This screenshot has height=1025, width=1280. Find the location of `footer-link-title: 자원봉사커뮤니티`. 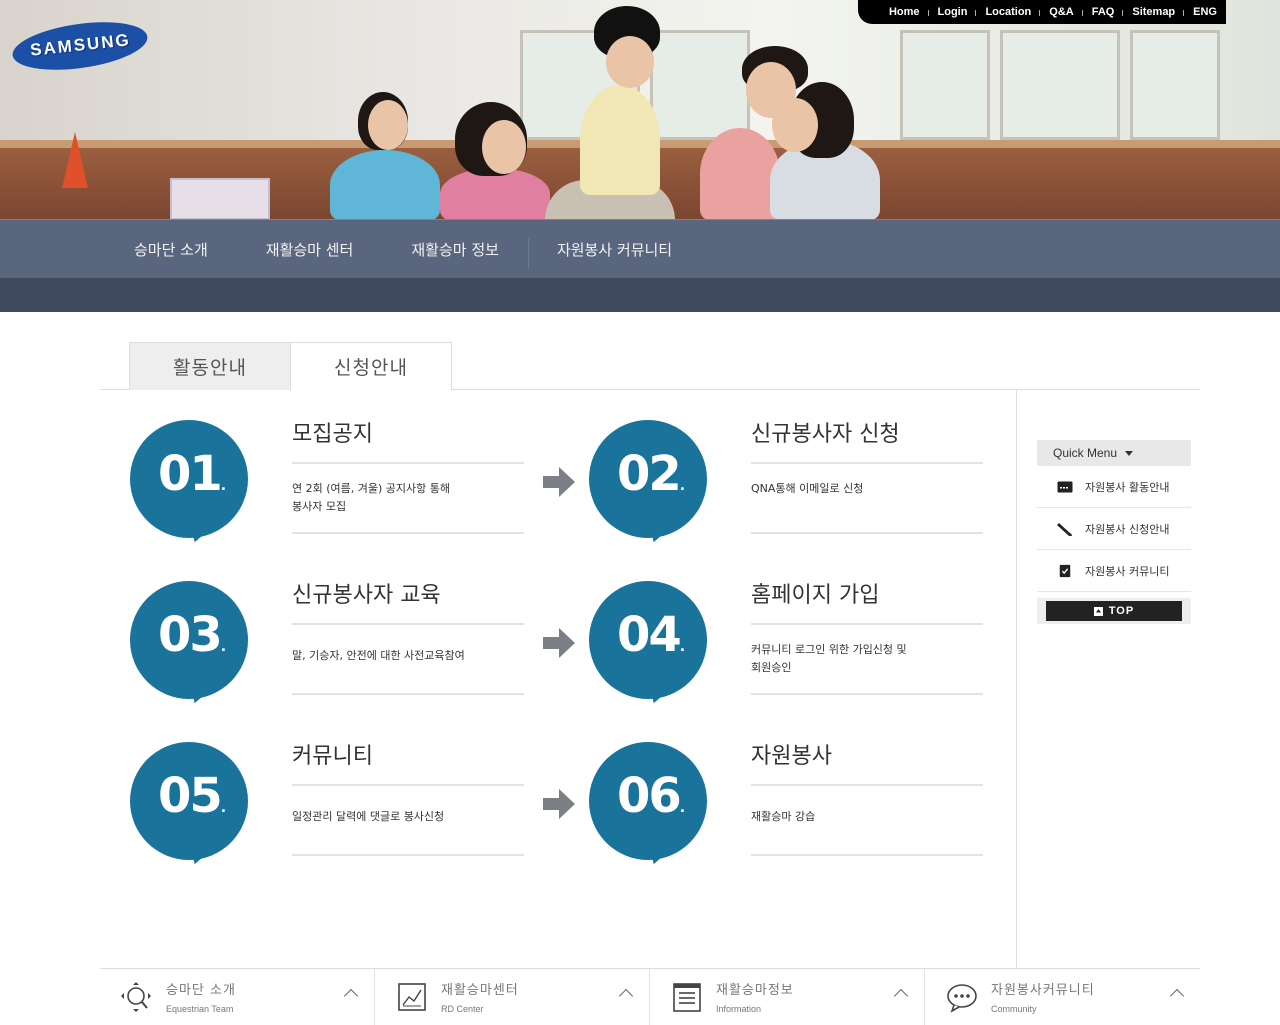

footer-link-title: 자원봉사커뮤니티 is located at coordinates (1043, 990).